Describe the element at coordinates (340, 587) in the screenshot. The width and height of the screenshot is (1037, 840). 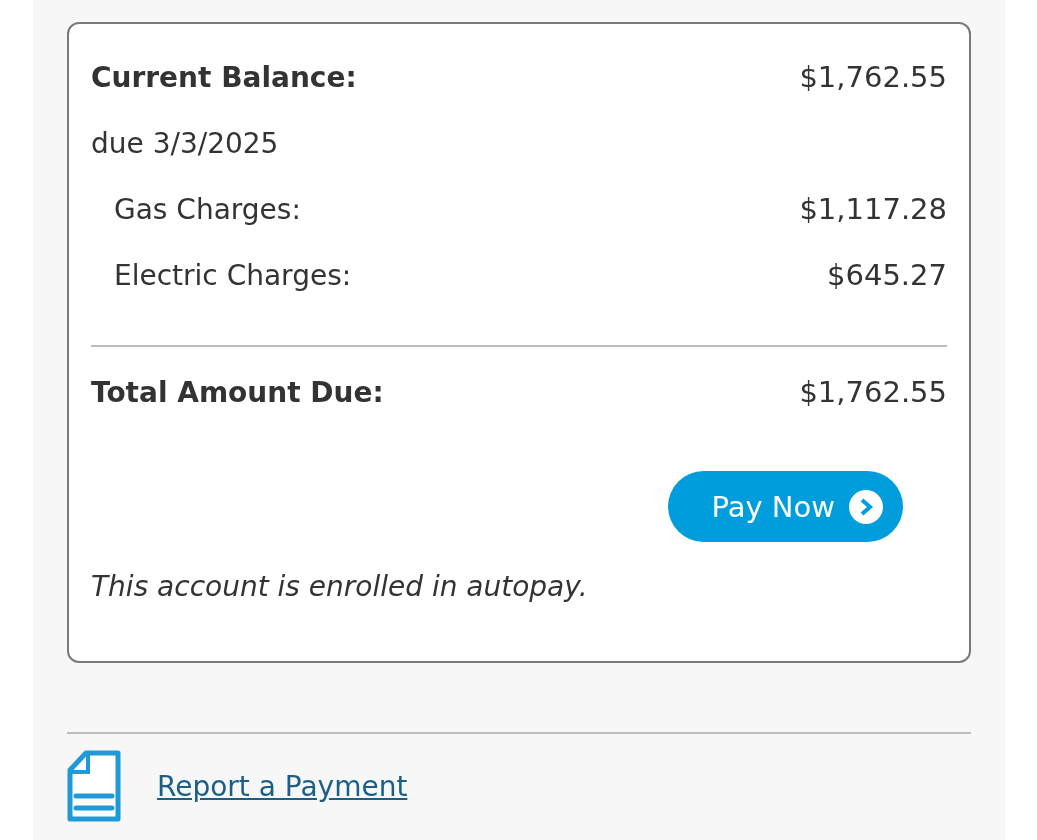
I see `autopay-note: This account is enrolled in autopay.` at that location.